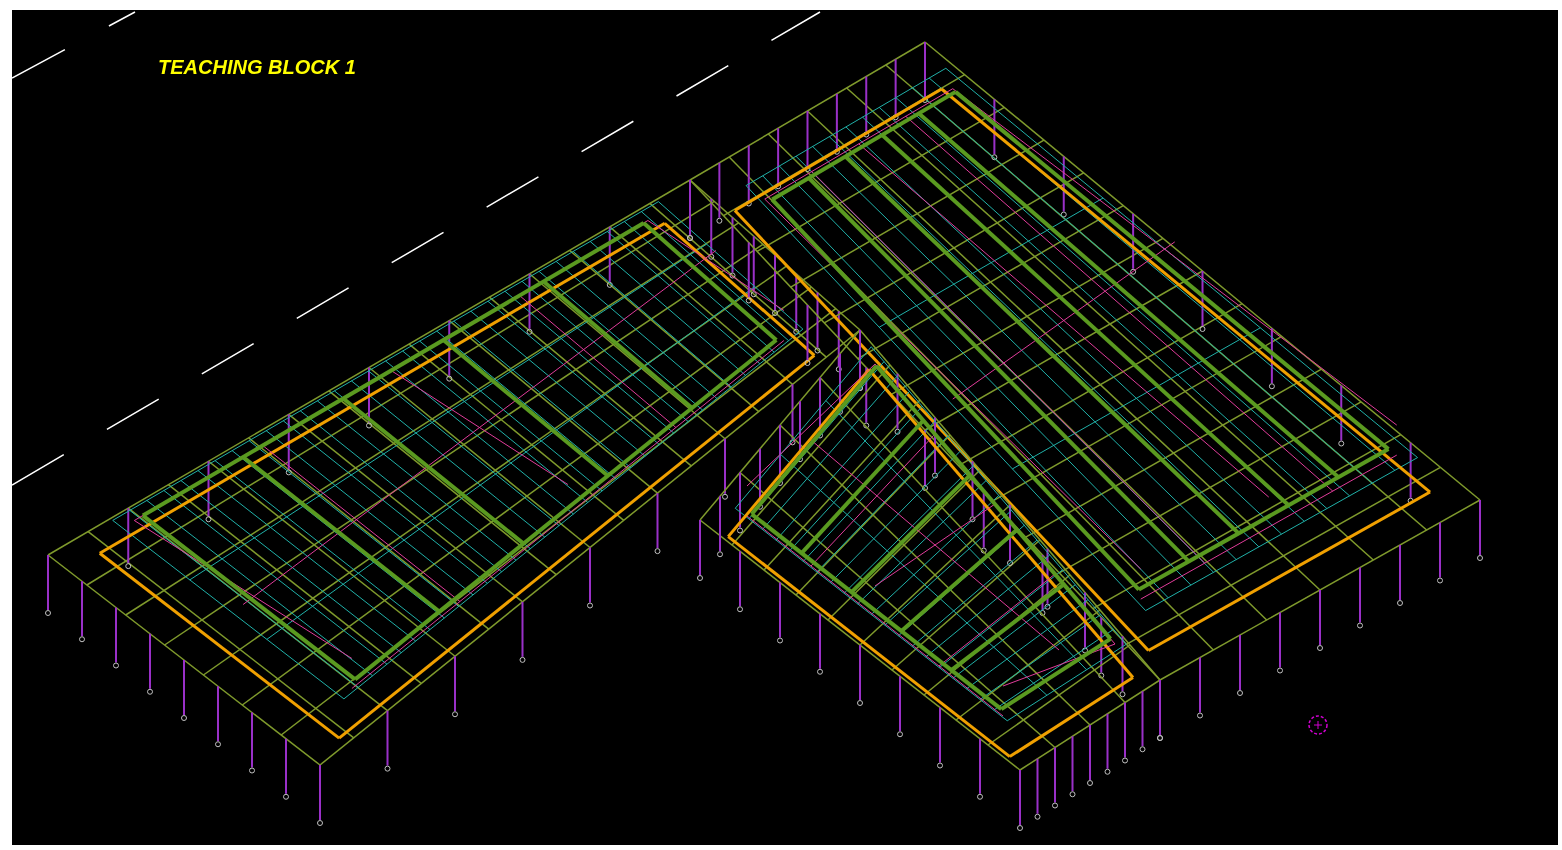 The width and height of the screenshot is (1562, 850). I want to click on drawing-title: TEACHING BLOCK 1, so click(257, 67).